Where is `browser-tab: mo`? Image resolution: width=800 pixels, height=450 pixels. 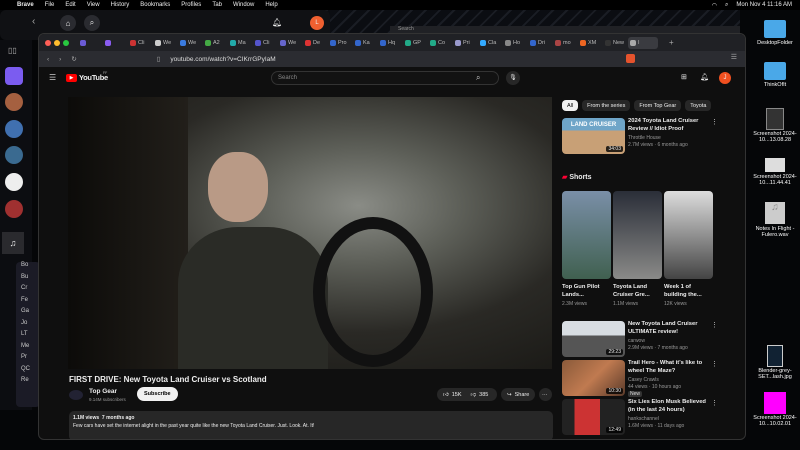 browser-tab: mo is located at coordinates (564, 43).